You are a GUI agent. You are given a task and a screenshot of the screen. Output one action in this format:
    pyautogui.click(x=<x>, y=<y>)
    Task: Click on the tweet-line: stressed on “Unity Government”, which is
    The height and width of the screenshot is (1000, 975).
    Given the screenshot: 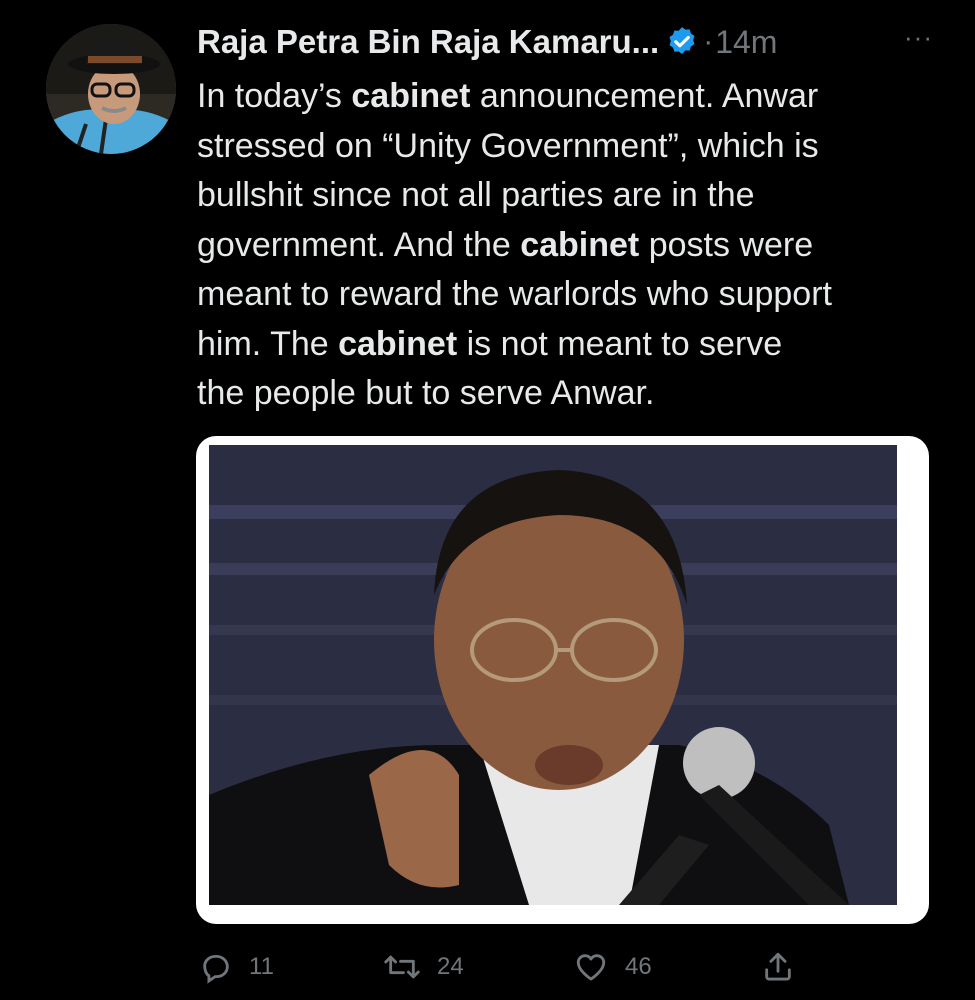 What is the action you would take?
    pyautogui.click(x=508, y=145)
    